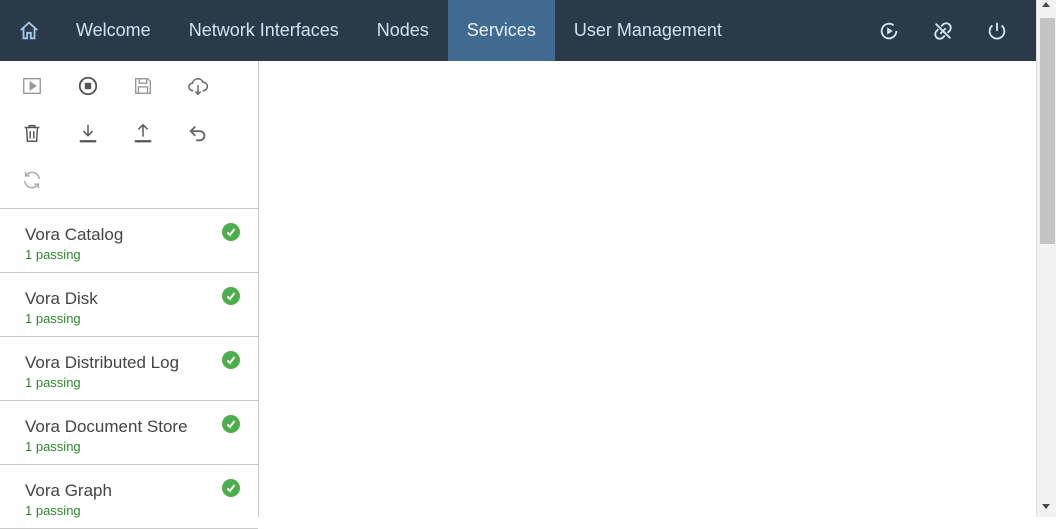 This screenshot has height=529, width=1056. I want to click on play-button, so click(32, 86).